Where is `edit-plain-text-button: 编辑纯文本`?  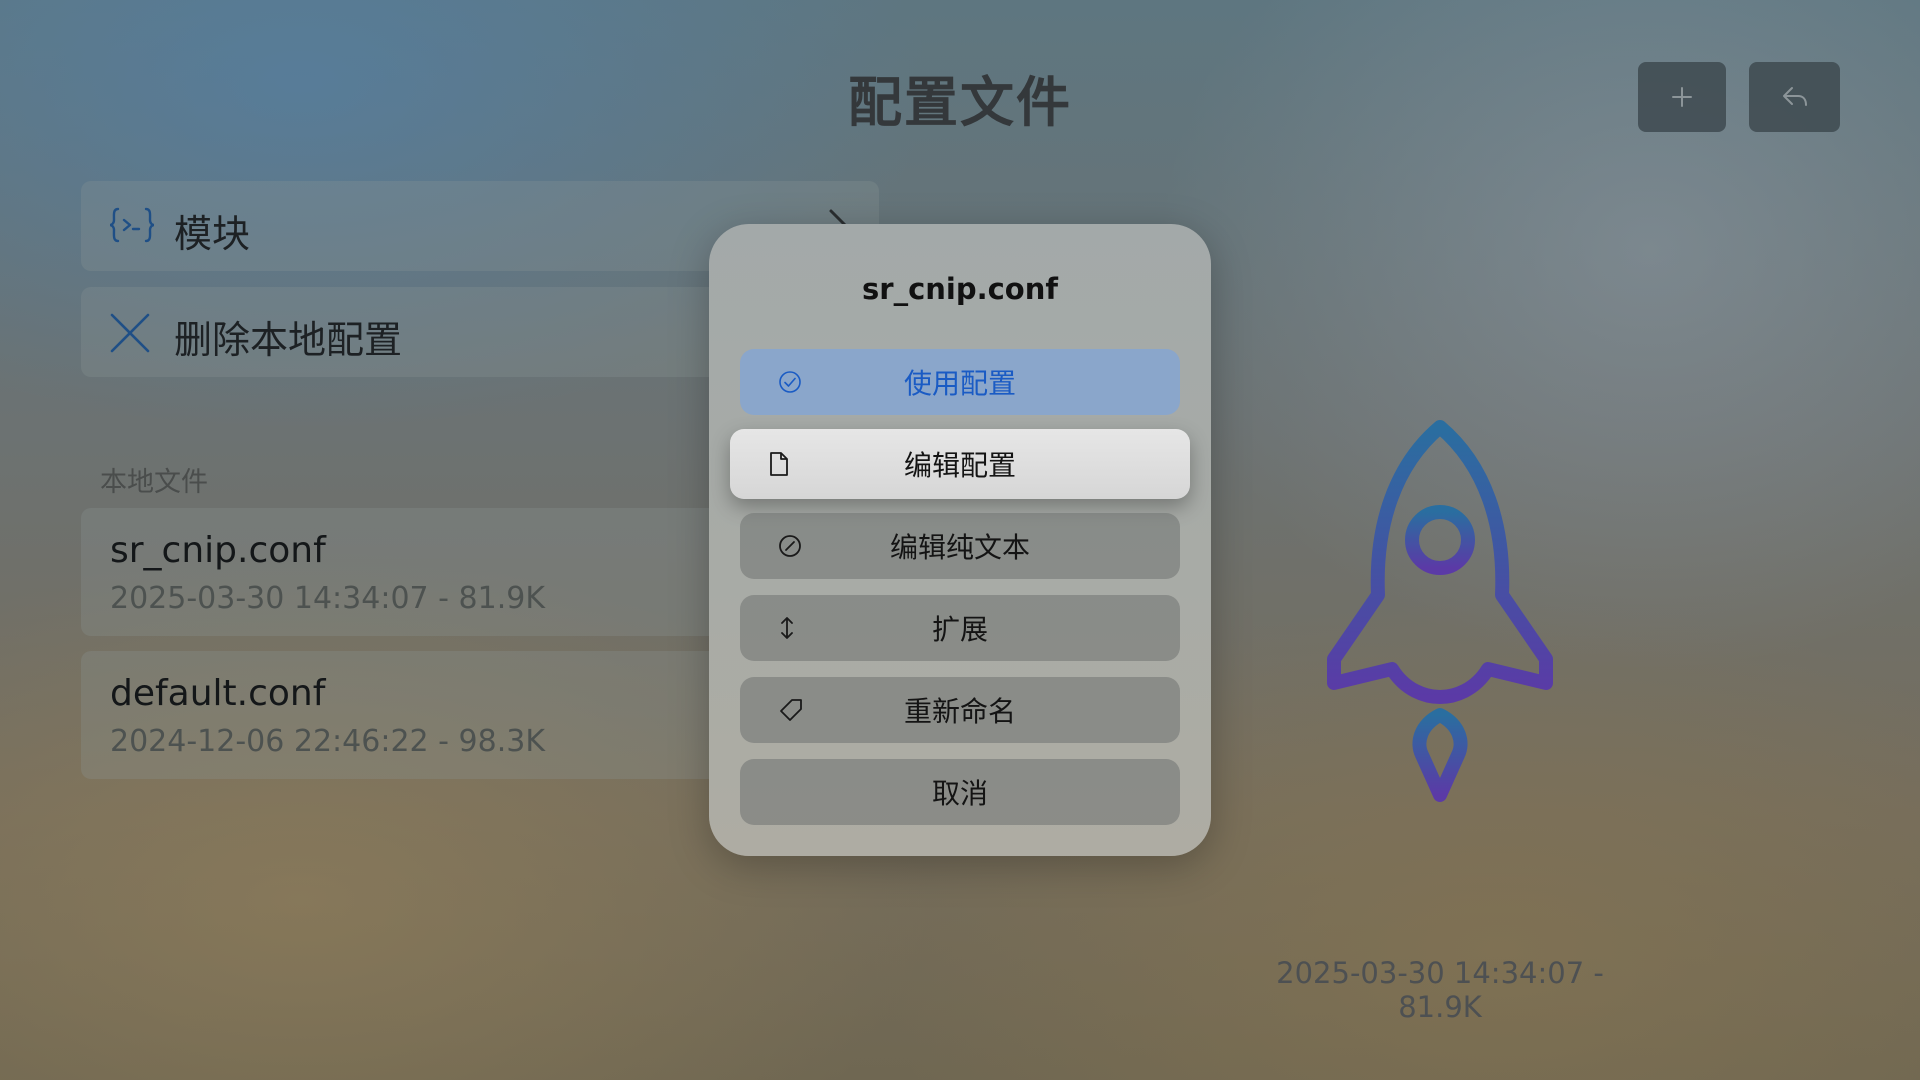 edit-plain-text-button: 编辑纯文本 is located at coordinates (960, 546).